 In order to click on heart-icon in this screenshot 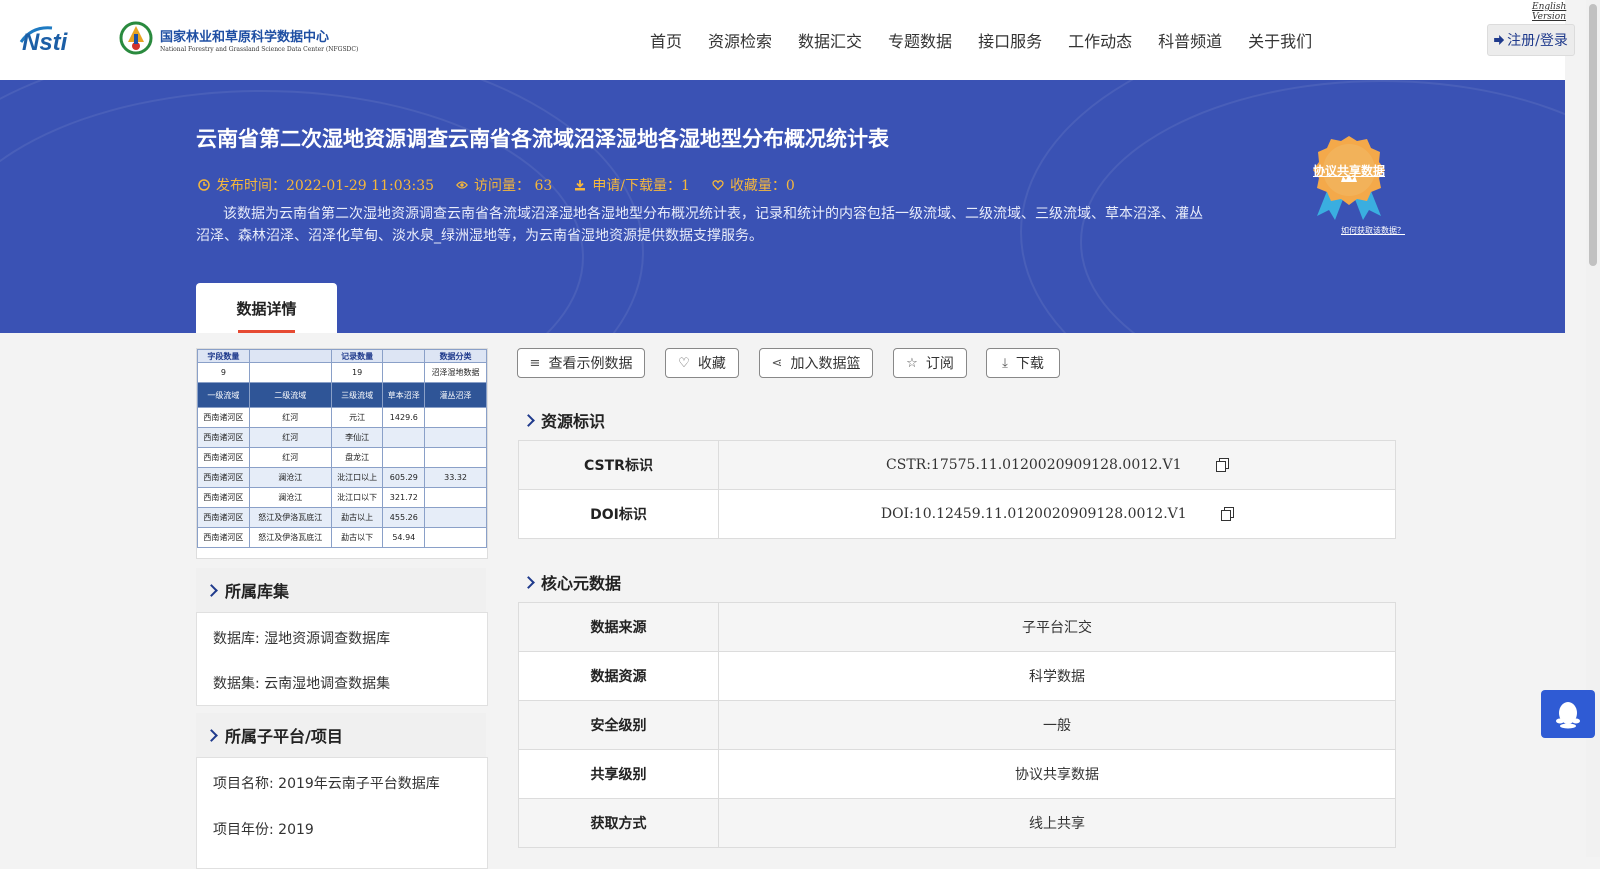, I will do `click(718, 185)`.